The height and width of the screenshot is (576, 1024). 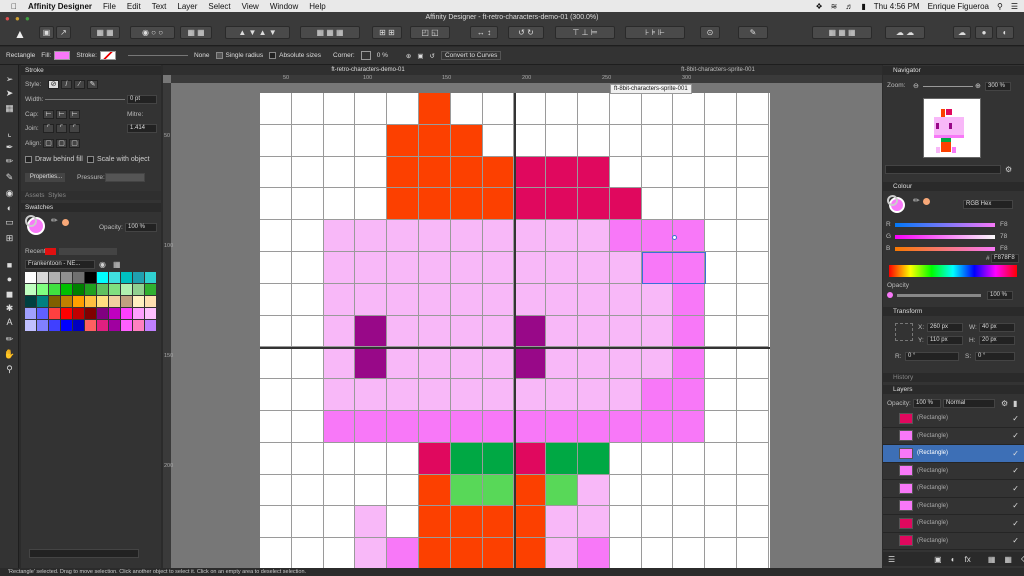 I want to click on palette-menu-icon: ◉, so click(x=102, y=264).